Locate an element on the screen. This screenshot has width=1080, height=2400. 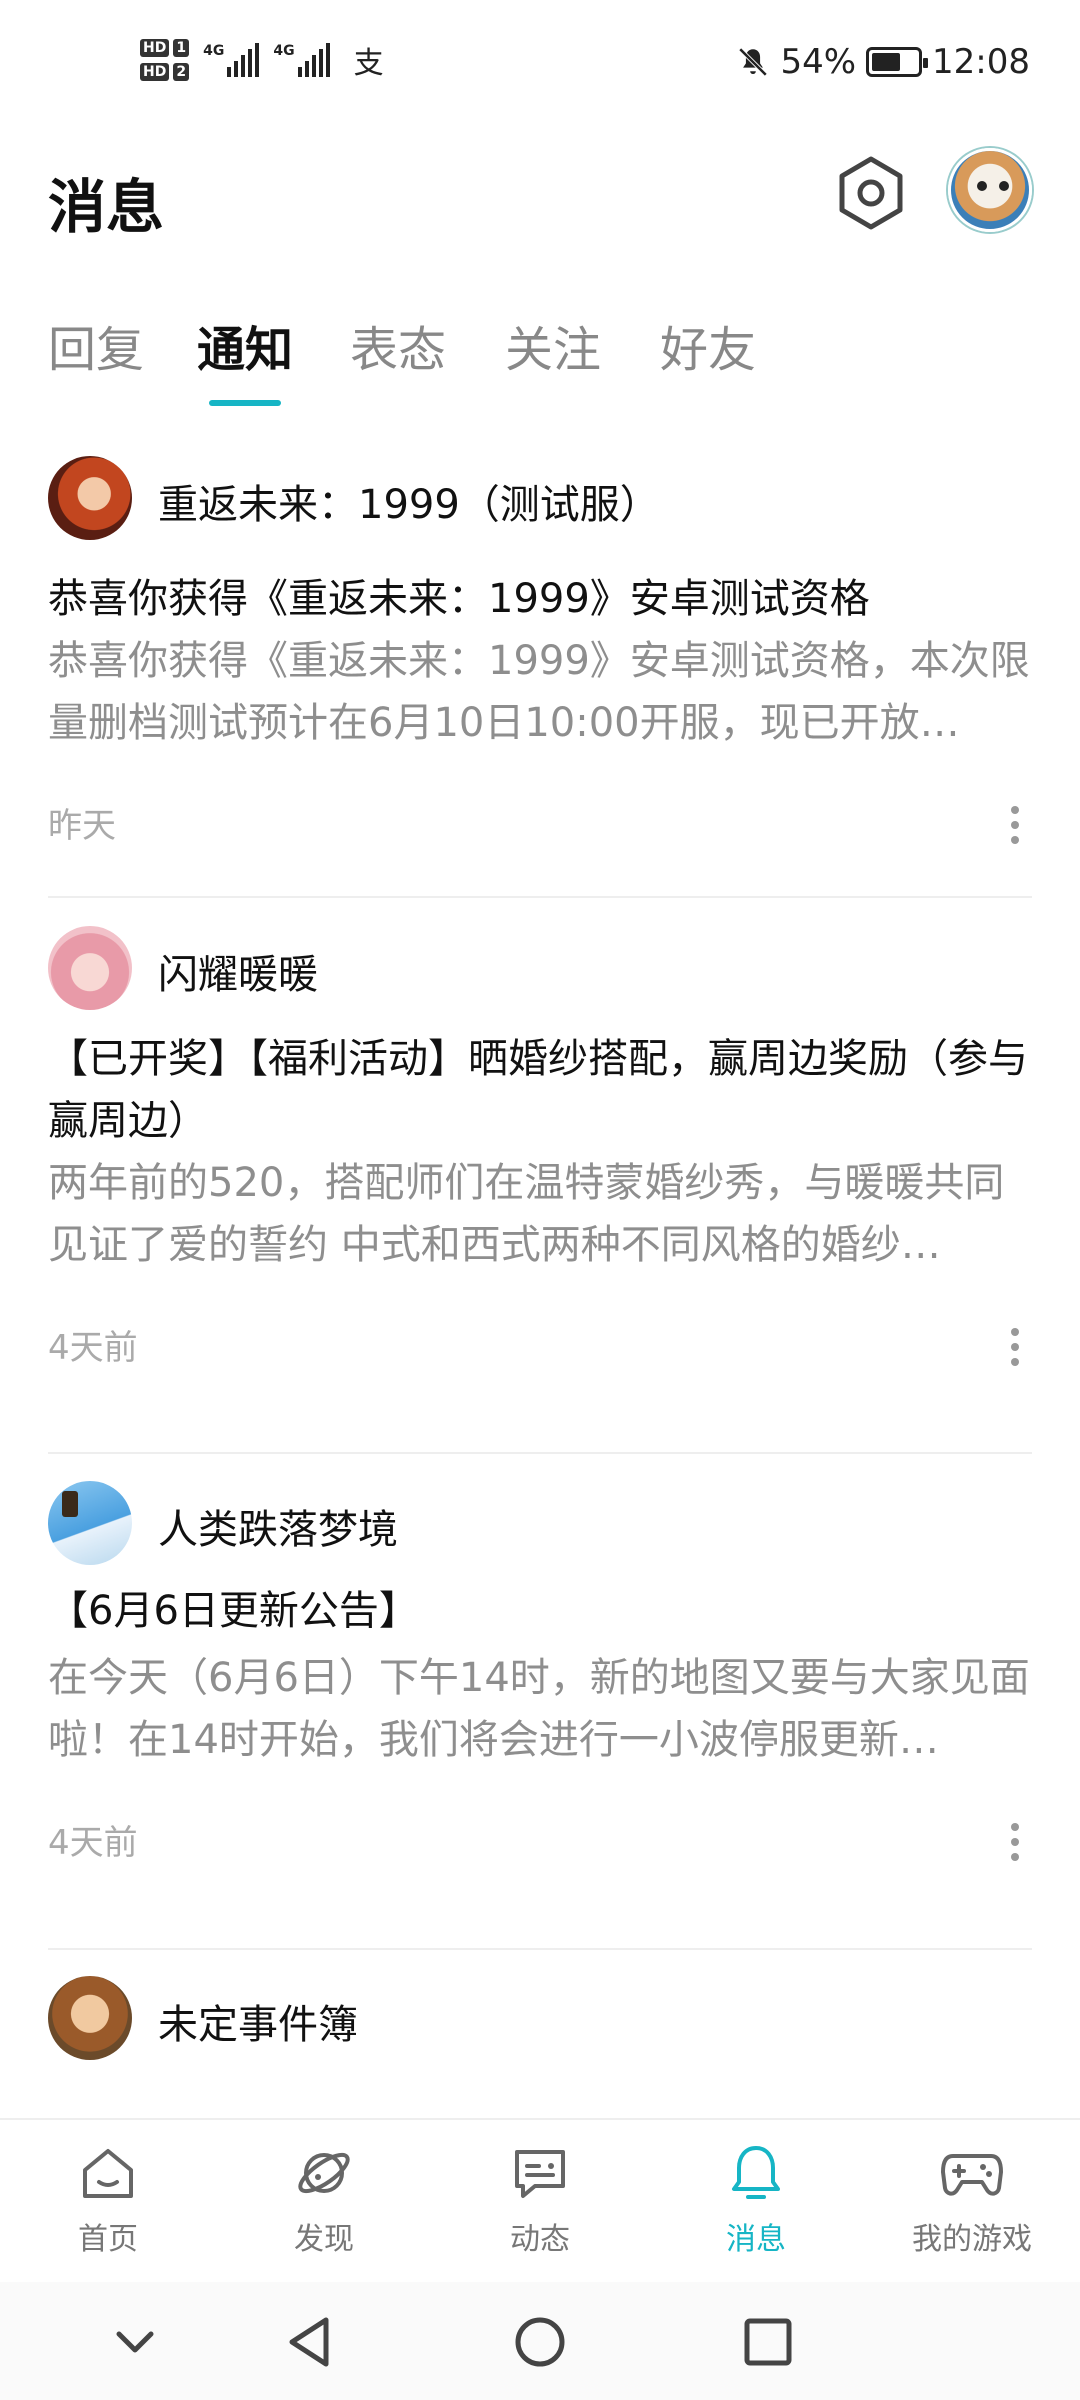
notification-title: 【6月6日更新公告】 is located at coordinates (233, 1611).